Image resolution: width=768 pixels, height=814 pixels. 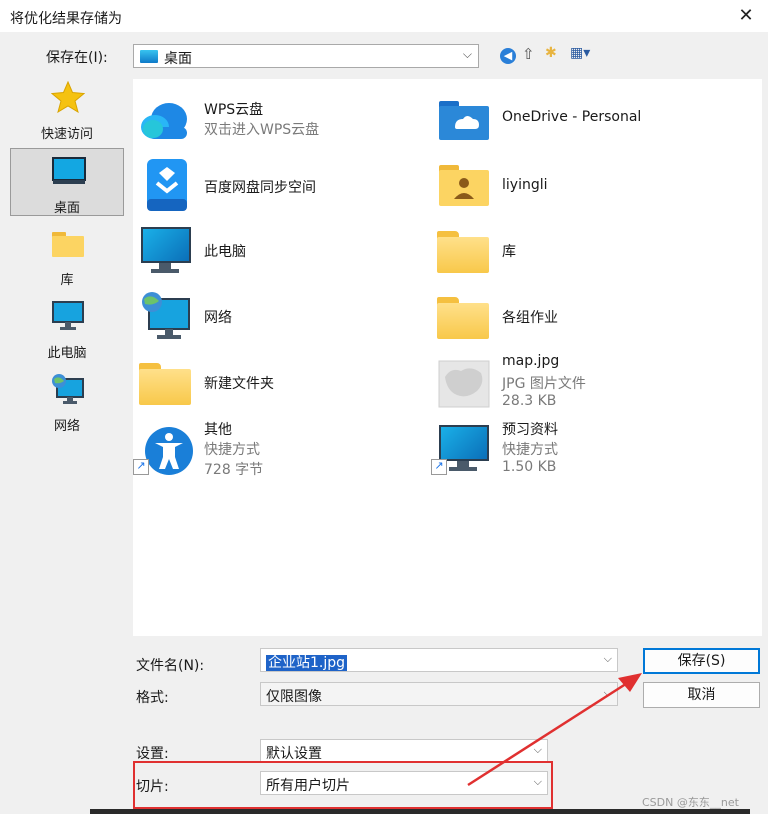 I want to click on format-value: 仅限图像, so click(x=294, y=697).